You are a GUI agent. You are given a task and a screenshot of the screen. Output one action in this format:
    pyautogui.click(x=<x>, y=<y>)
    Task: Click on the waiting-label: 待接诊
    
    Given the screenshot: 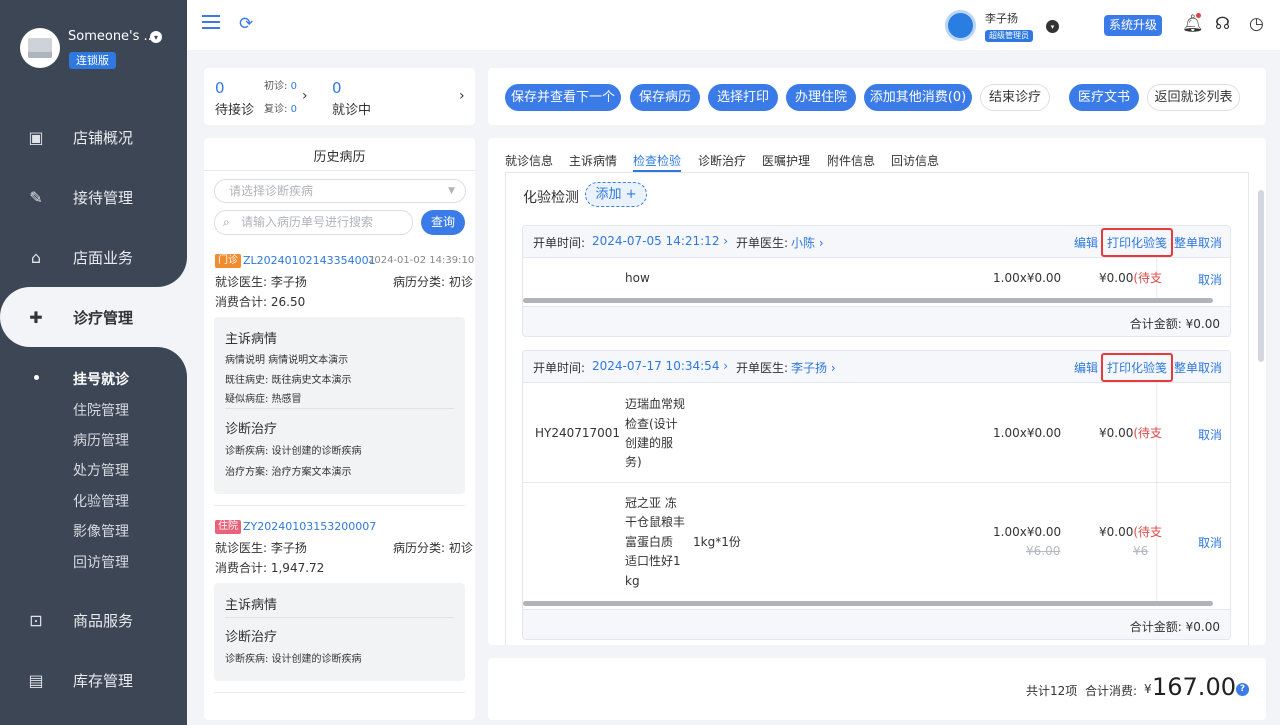 What is the action you would take?
    pyautogui.click(x=235, y=110)
    